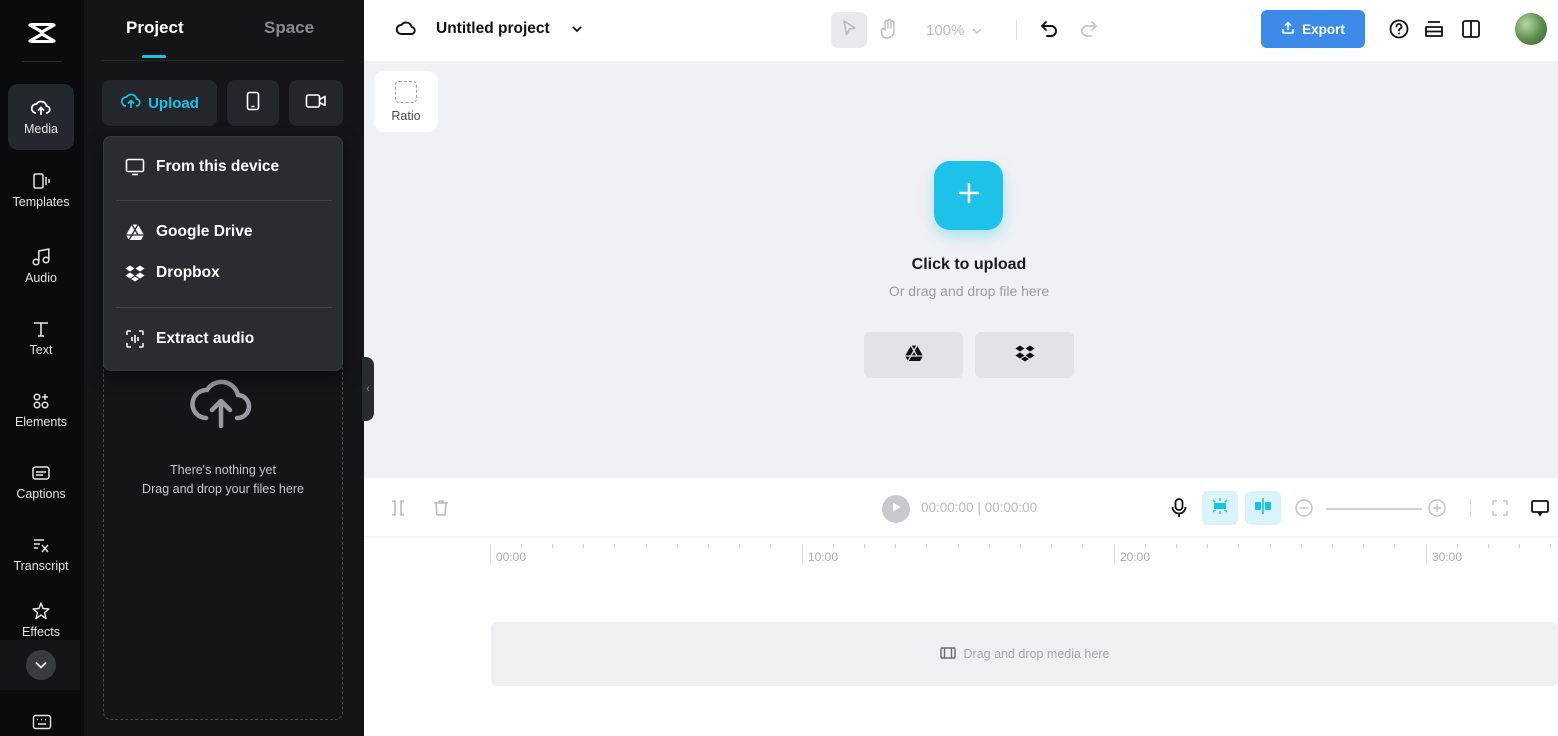 The image size is (1558, 736). Describe the element at coordinates (969, 265) in the screenshot. I see `upload-title: Click to upload` at that location.